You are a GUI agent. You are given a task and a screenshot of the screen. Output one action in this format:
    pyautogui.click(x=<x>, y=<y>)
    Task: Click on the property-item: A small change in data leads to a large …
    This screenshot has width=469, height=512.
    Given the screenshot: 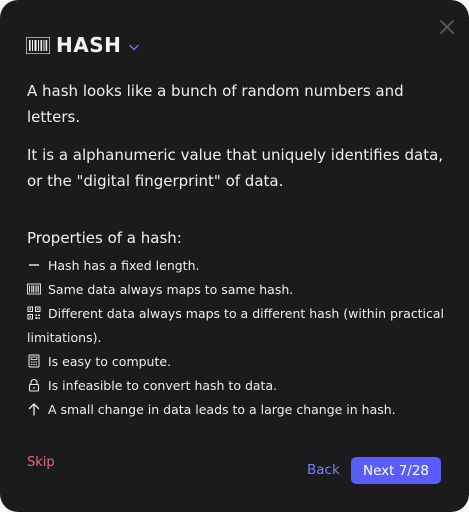 What is the action you would take?
    pyautogui.click(x=237, y=410)
    